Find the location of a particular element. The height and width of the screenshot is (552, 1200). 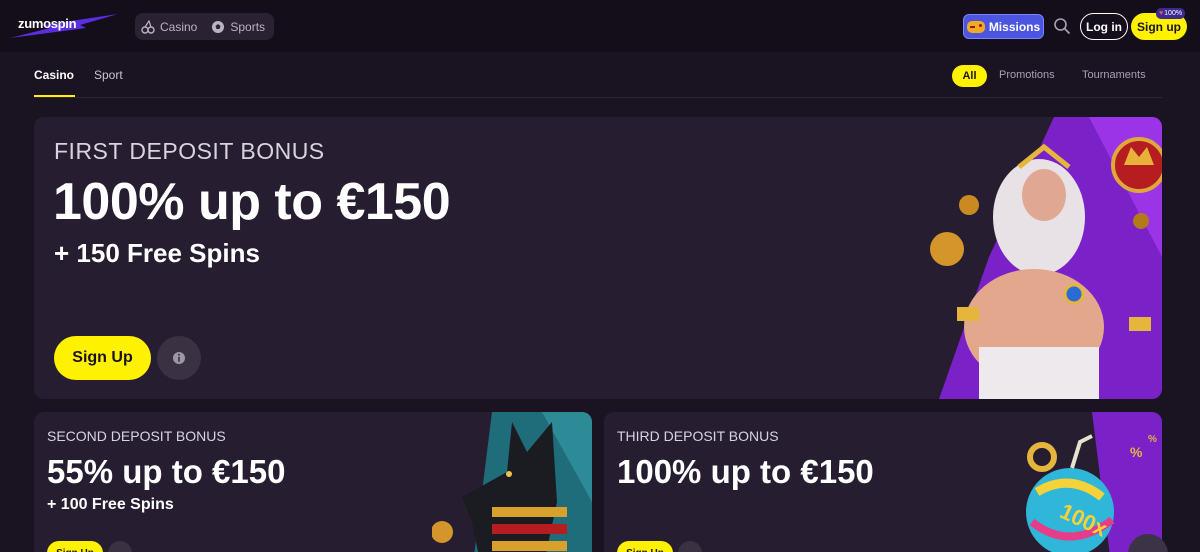

signup-badge-text: 100% is located at coordinates (1173, 13).